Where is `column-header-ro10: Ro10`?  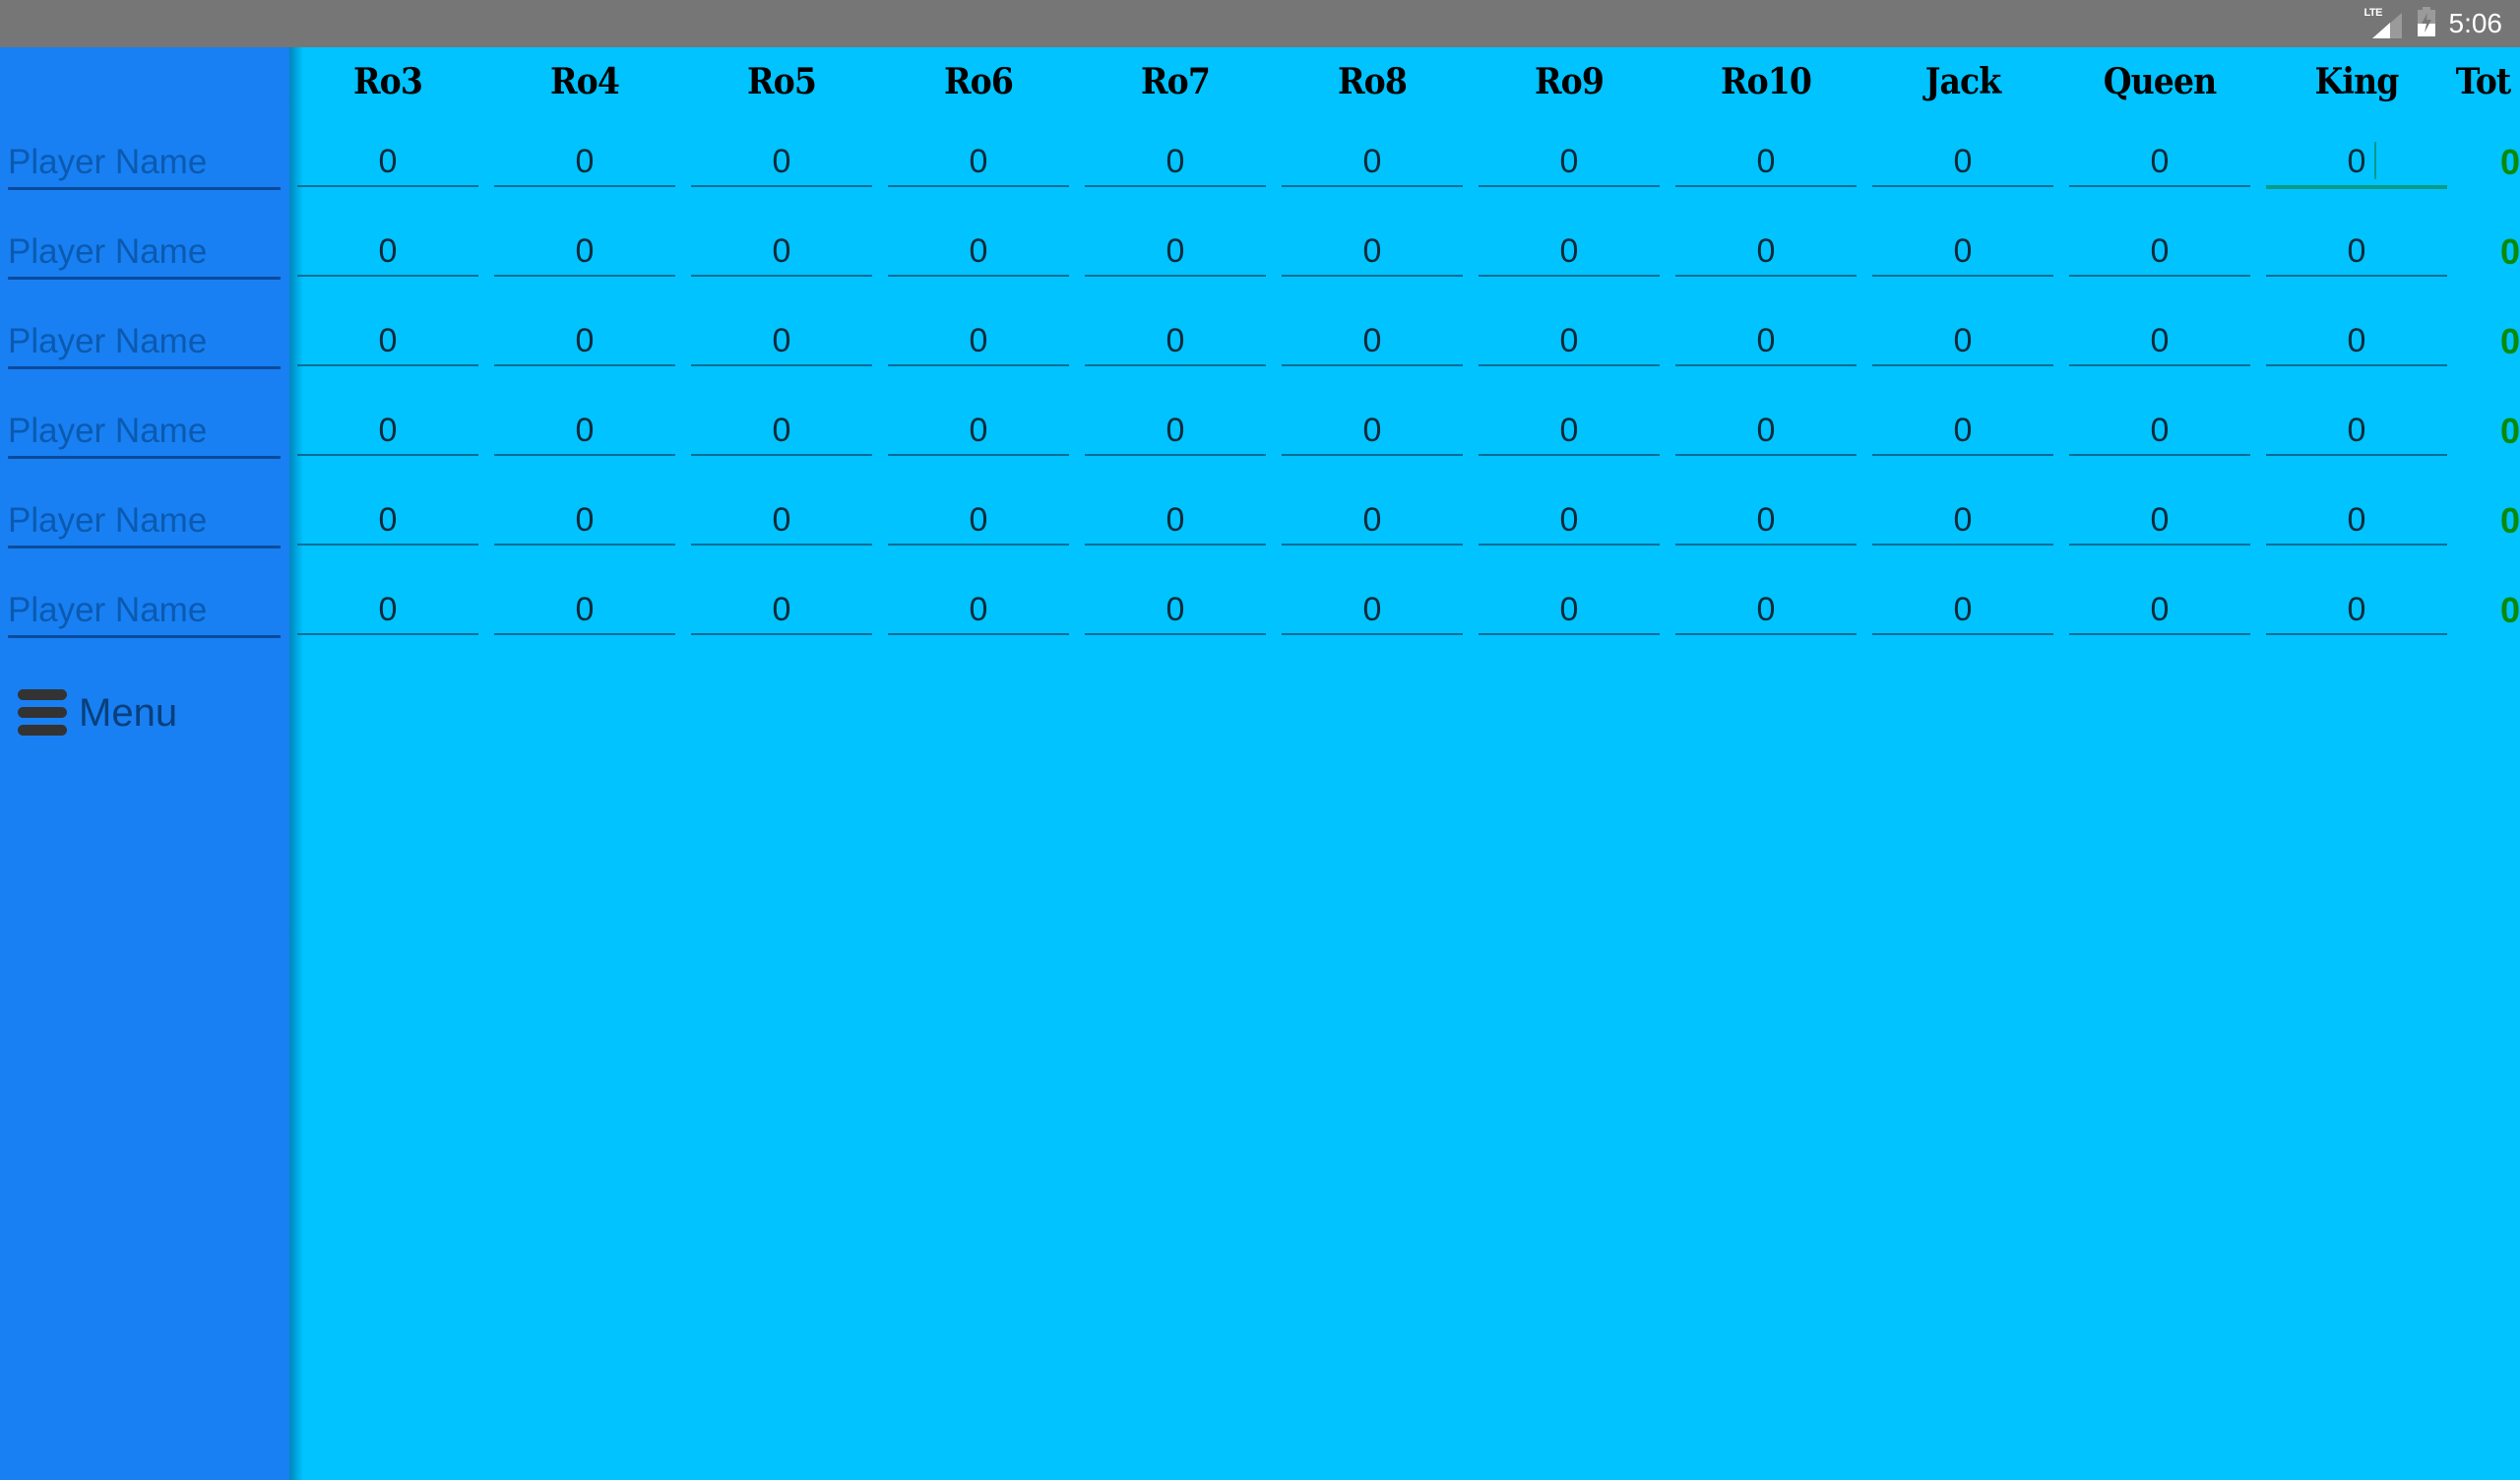
column-header-ro10: Ro10 is located at coordinates (1766, 81).